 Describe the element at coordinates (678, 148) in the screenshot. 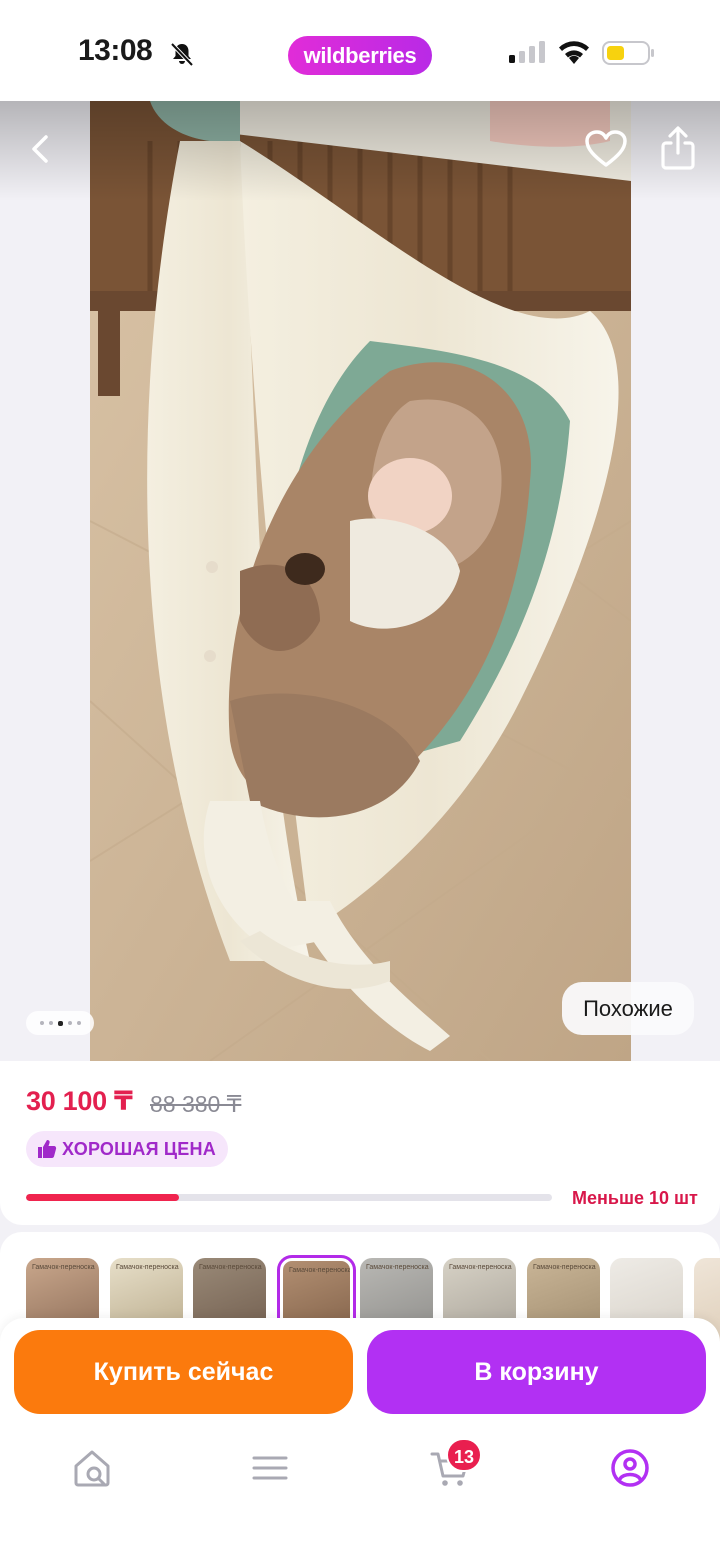

I see `share-icon` at that location.